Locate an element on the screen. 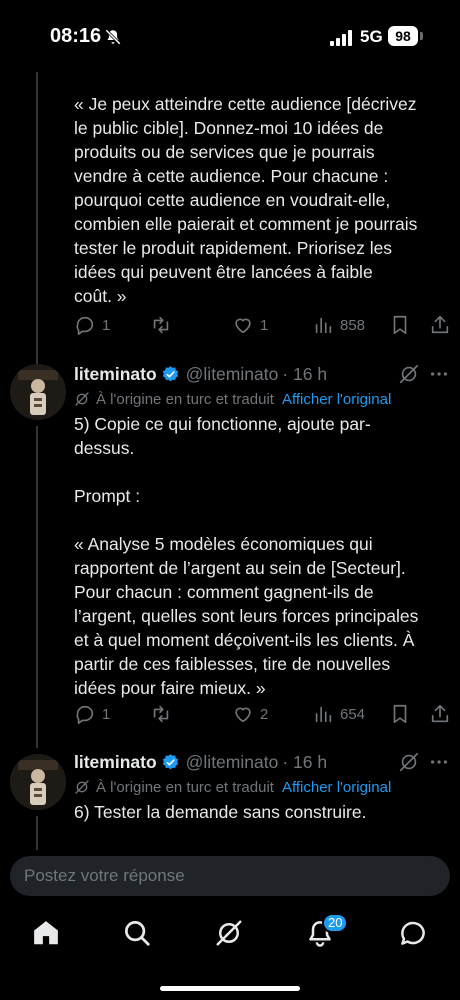 This screenshot has height=1000, width=460. tab-home is located at coordinates (46, 933).